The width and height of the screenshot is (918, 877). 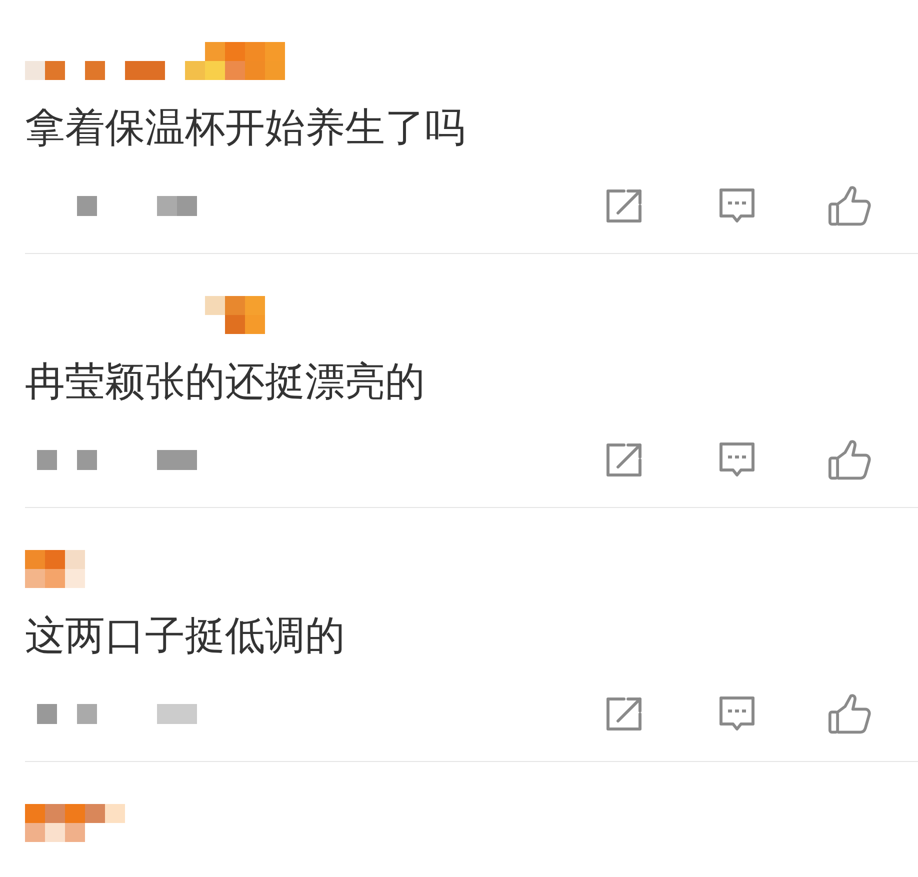 I want to click on comment-text: 这两口子挺低调的, so click(x=185, y=636).